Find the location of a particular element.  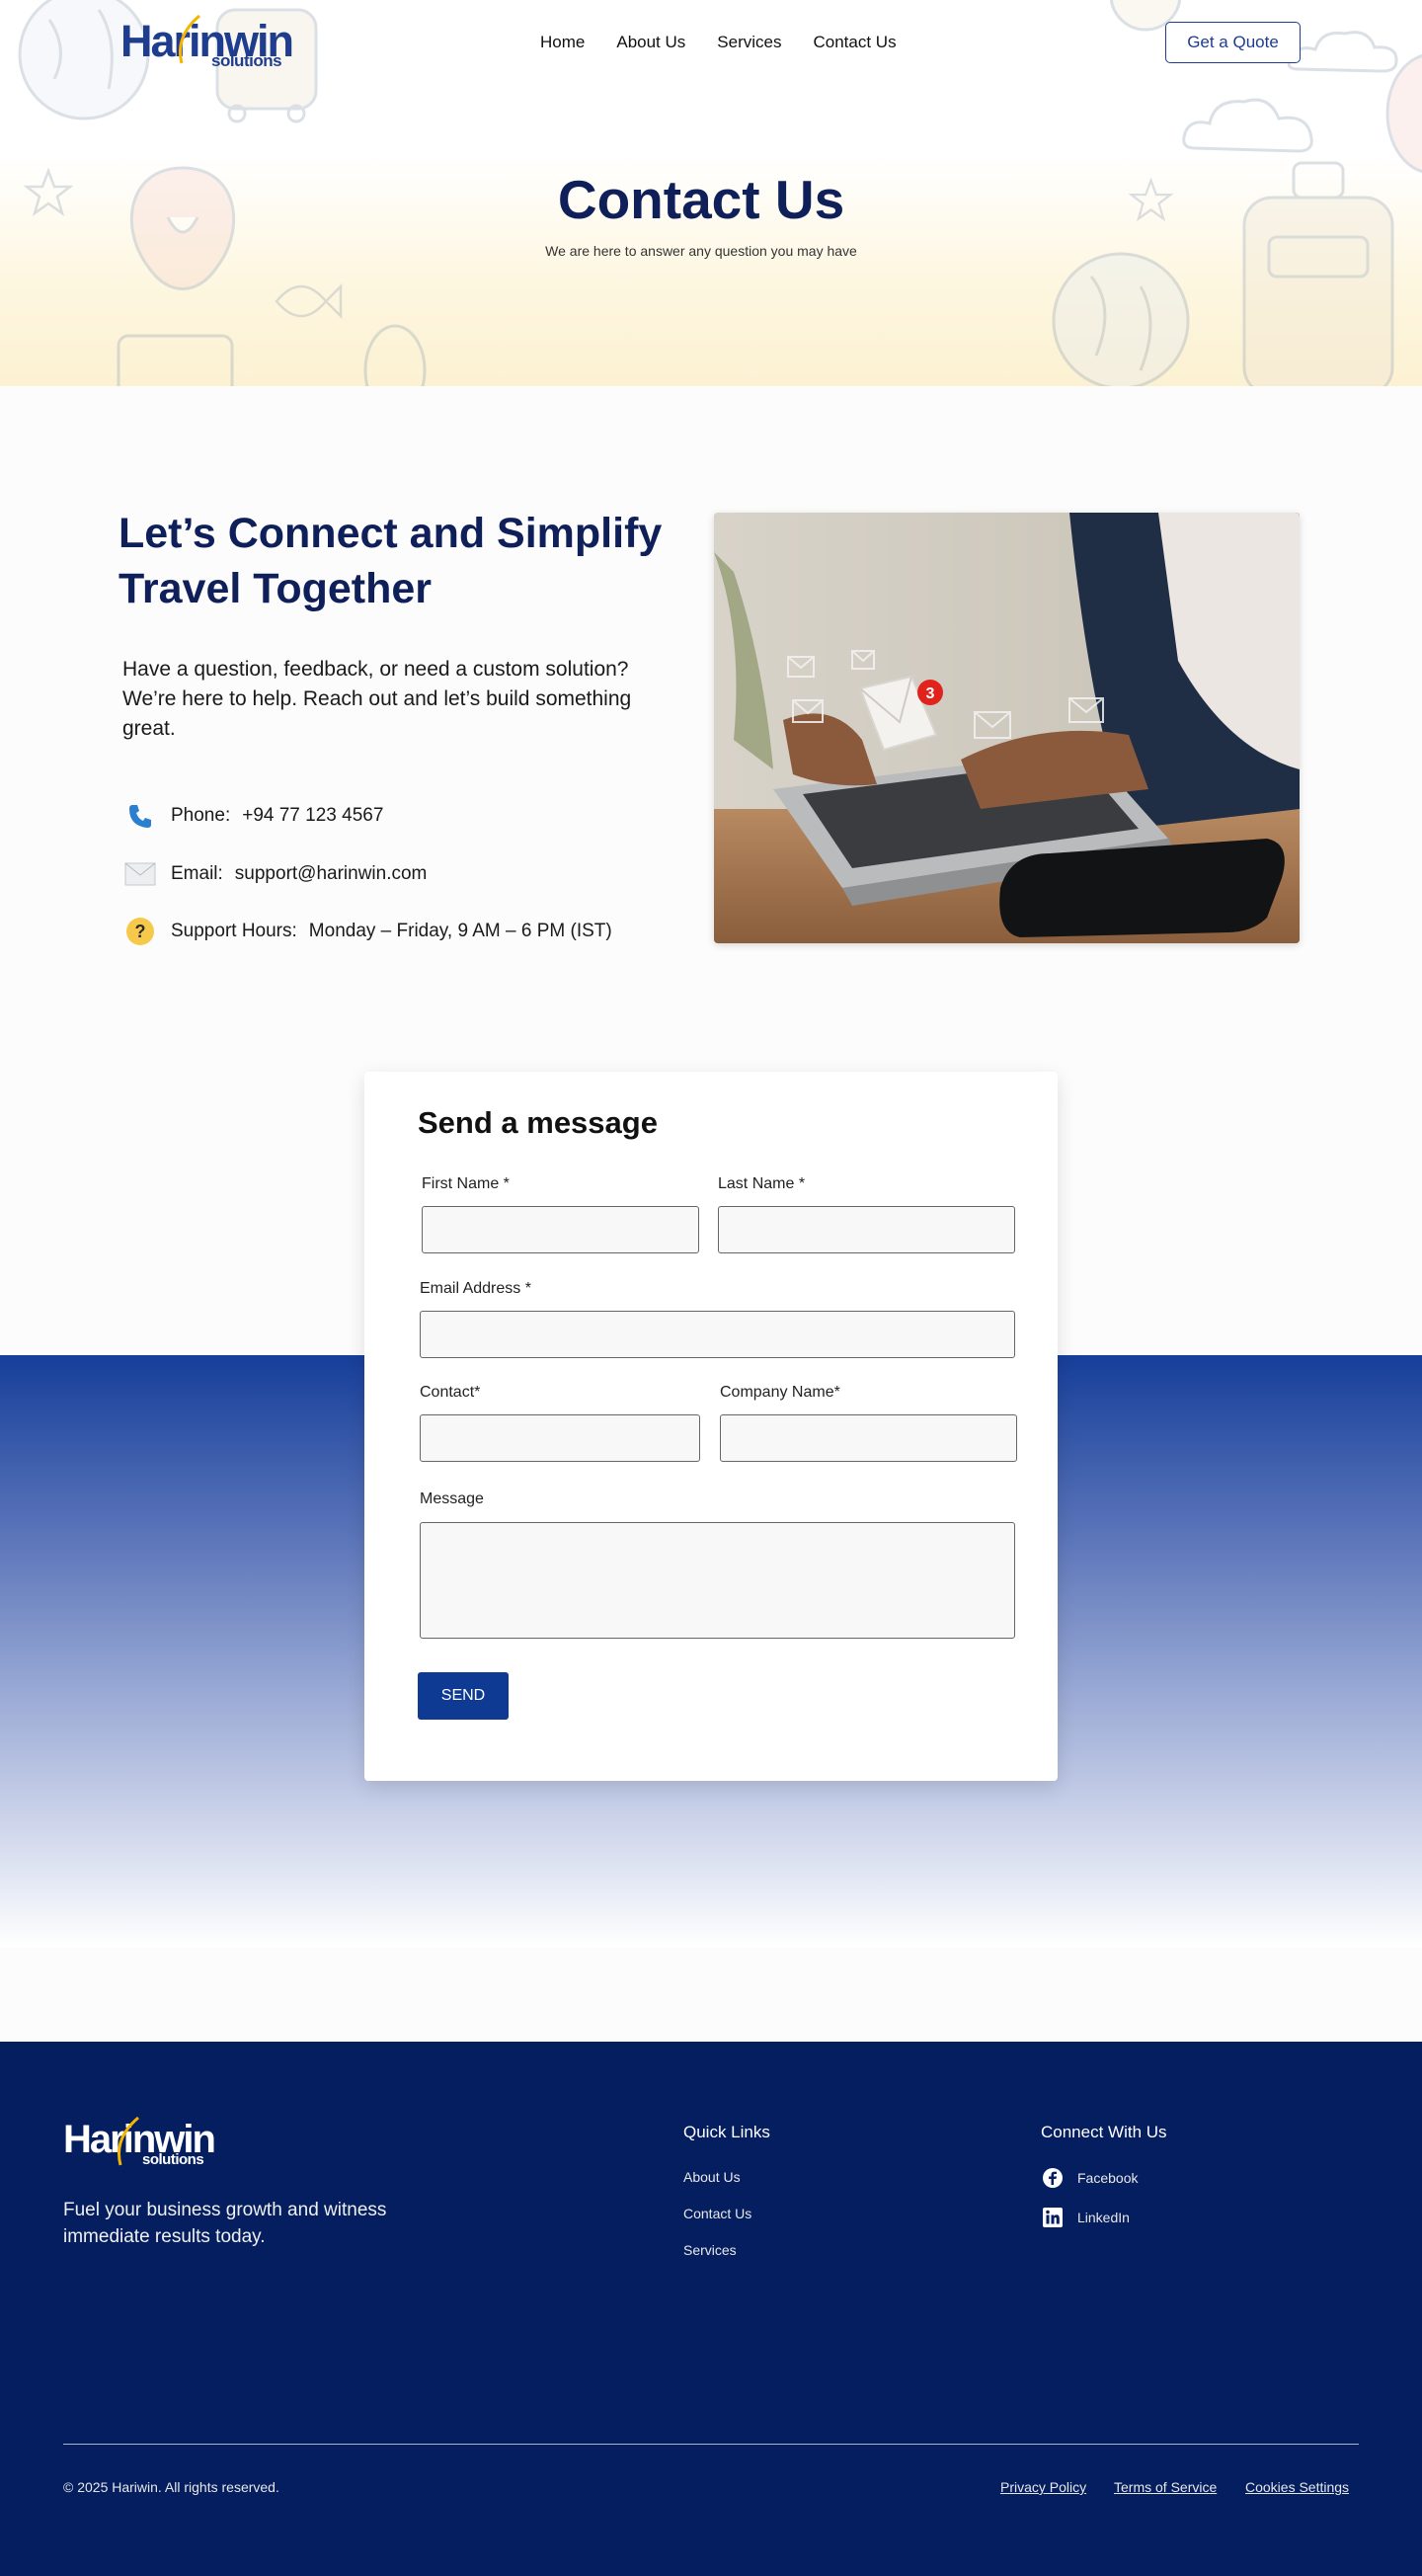

connect-heading-footer: Connect With Us is located at coordinates (1104, 2132).